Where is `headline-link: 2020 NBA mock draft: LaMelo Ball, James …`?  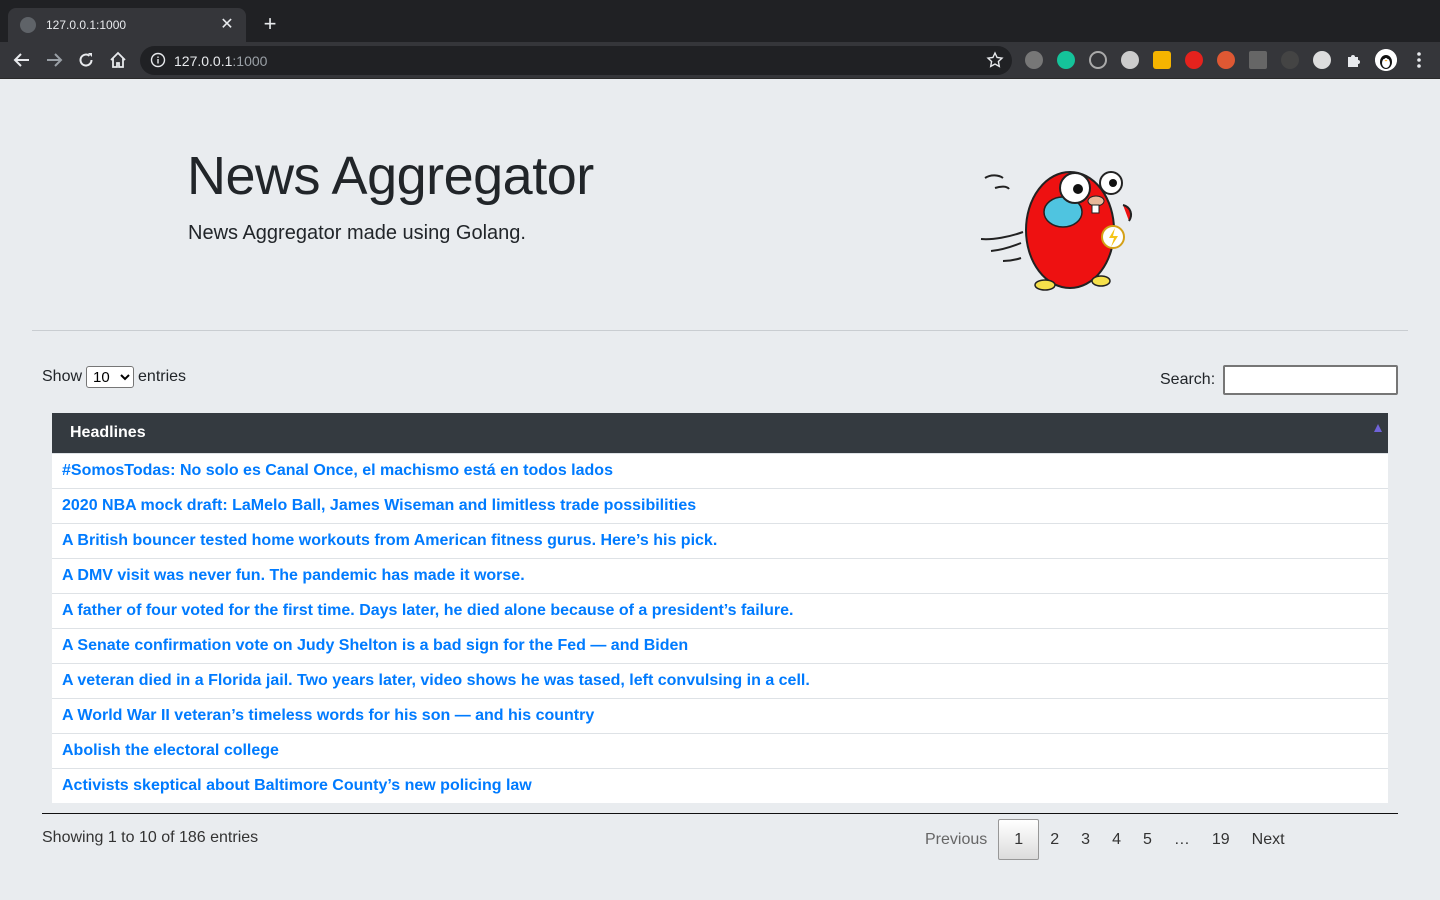
headline-link: 2020 NBA mock draft: LaMelo Ball, James … is located at coordinates (379, 506).